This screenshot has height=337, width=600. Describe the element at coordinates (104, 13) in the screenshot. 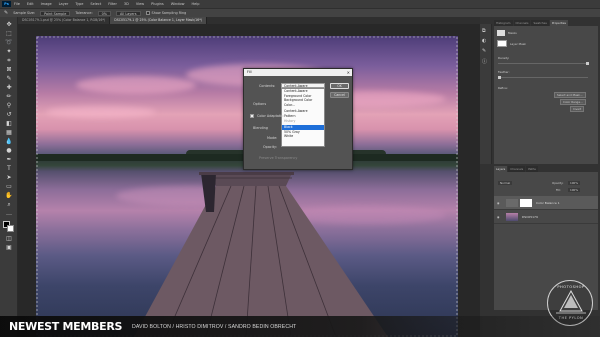

I see `tolerance-input: 0%` at that location.